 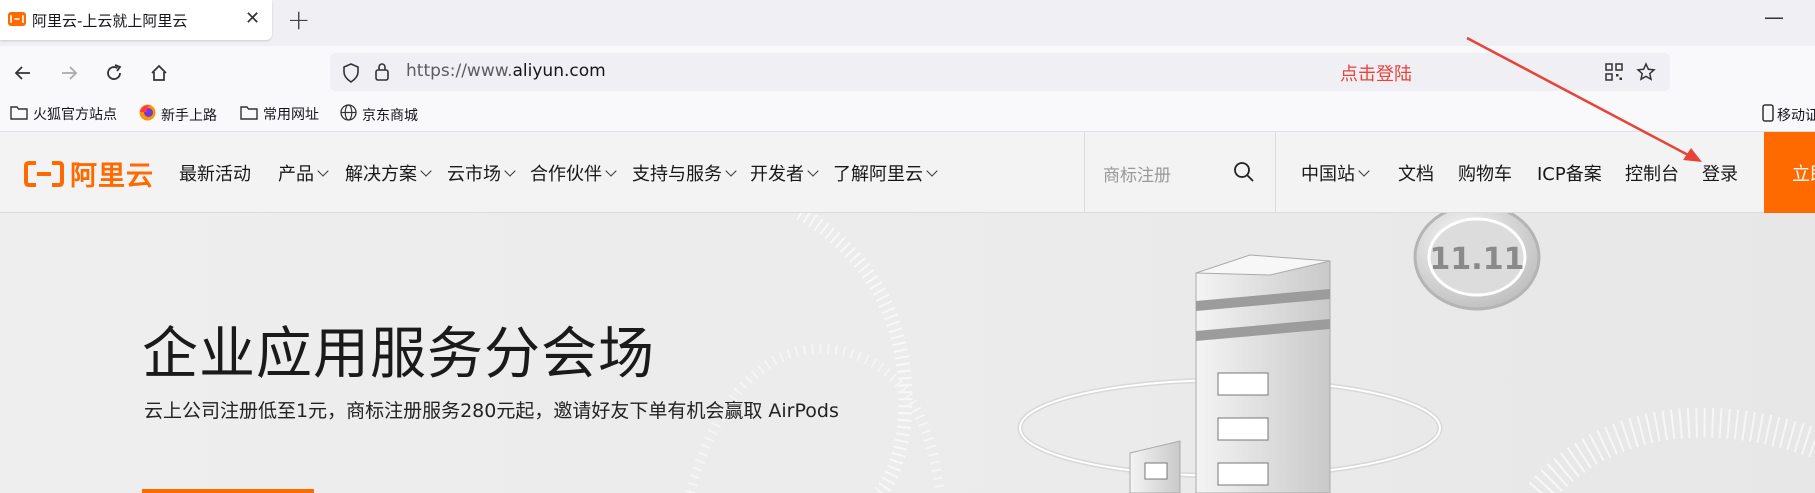 I want to click on address-bar: https://www.aliyun.com, so click(x=1000, y=72).